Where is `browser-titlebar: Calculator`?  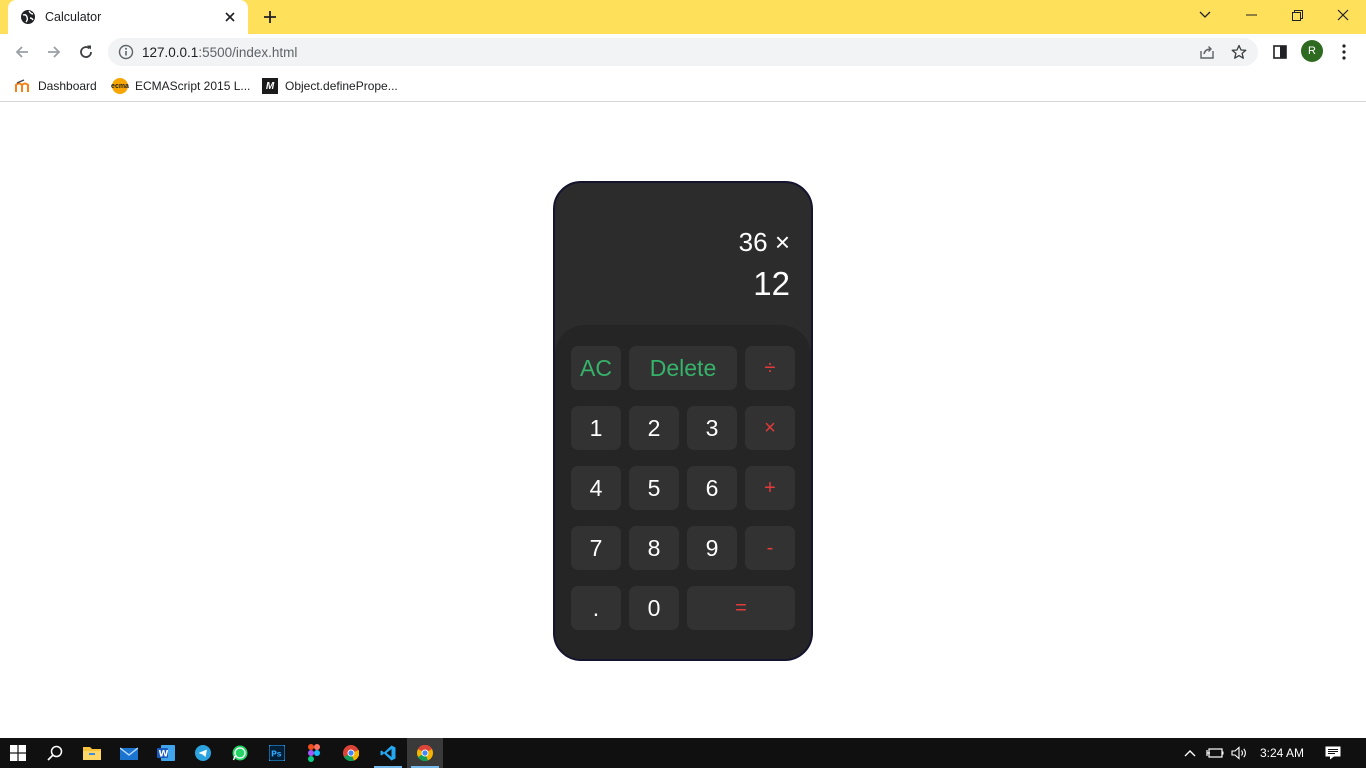
browser-titlebar: Calculator is located at coordinates (683, 17).